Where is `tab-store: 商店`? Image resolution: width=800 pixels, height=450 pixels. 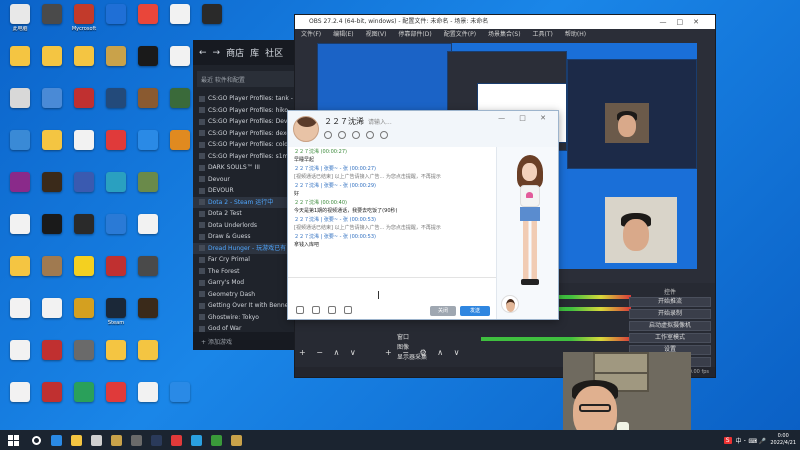
tab-store: 商店 is located at coordinates (235, 52).